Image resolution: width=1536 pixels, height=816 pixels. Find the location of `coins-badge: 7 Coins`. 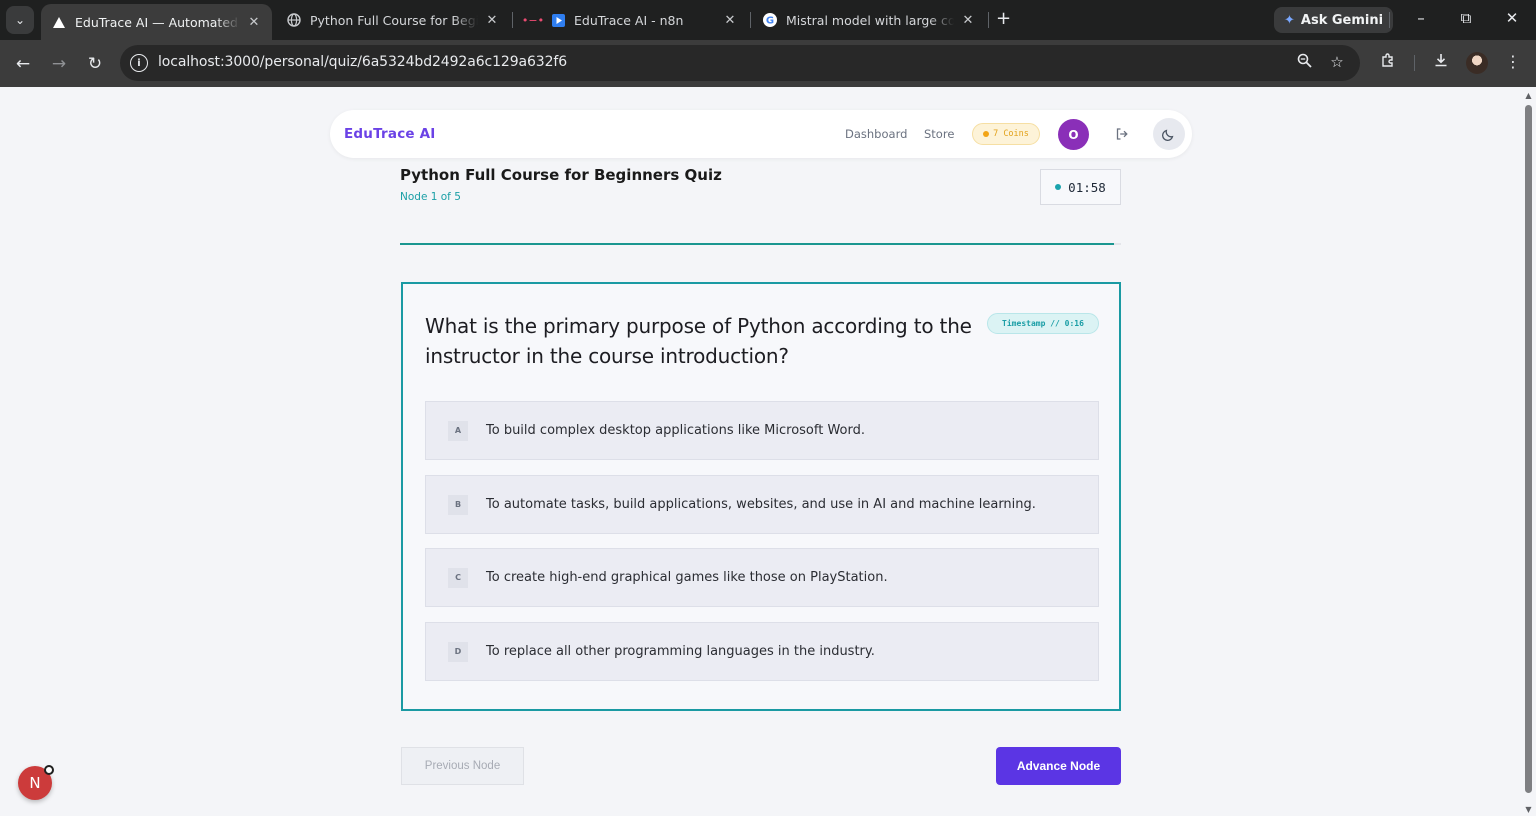

coins-badge: 7 Coins is located at coordinates (1006, 134).